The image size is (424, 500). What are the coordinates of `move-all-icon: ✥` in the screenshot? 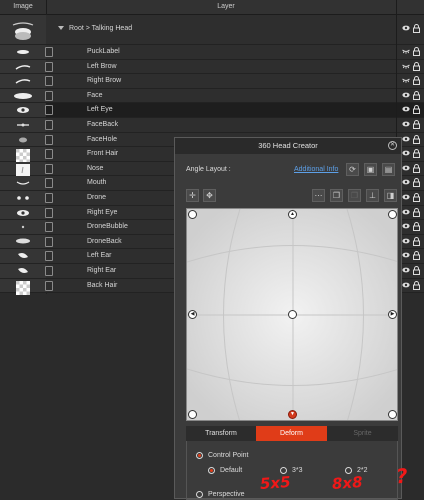 It's located at (209, 195).